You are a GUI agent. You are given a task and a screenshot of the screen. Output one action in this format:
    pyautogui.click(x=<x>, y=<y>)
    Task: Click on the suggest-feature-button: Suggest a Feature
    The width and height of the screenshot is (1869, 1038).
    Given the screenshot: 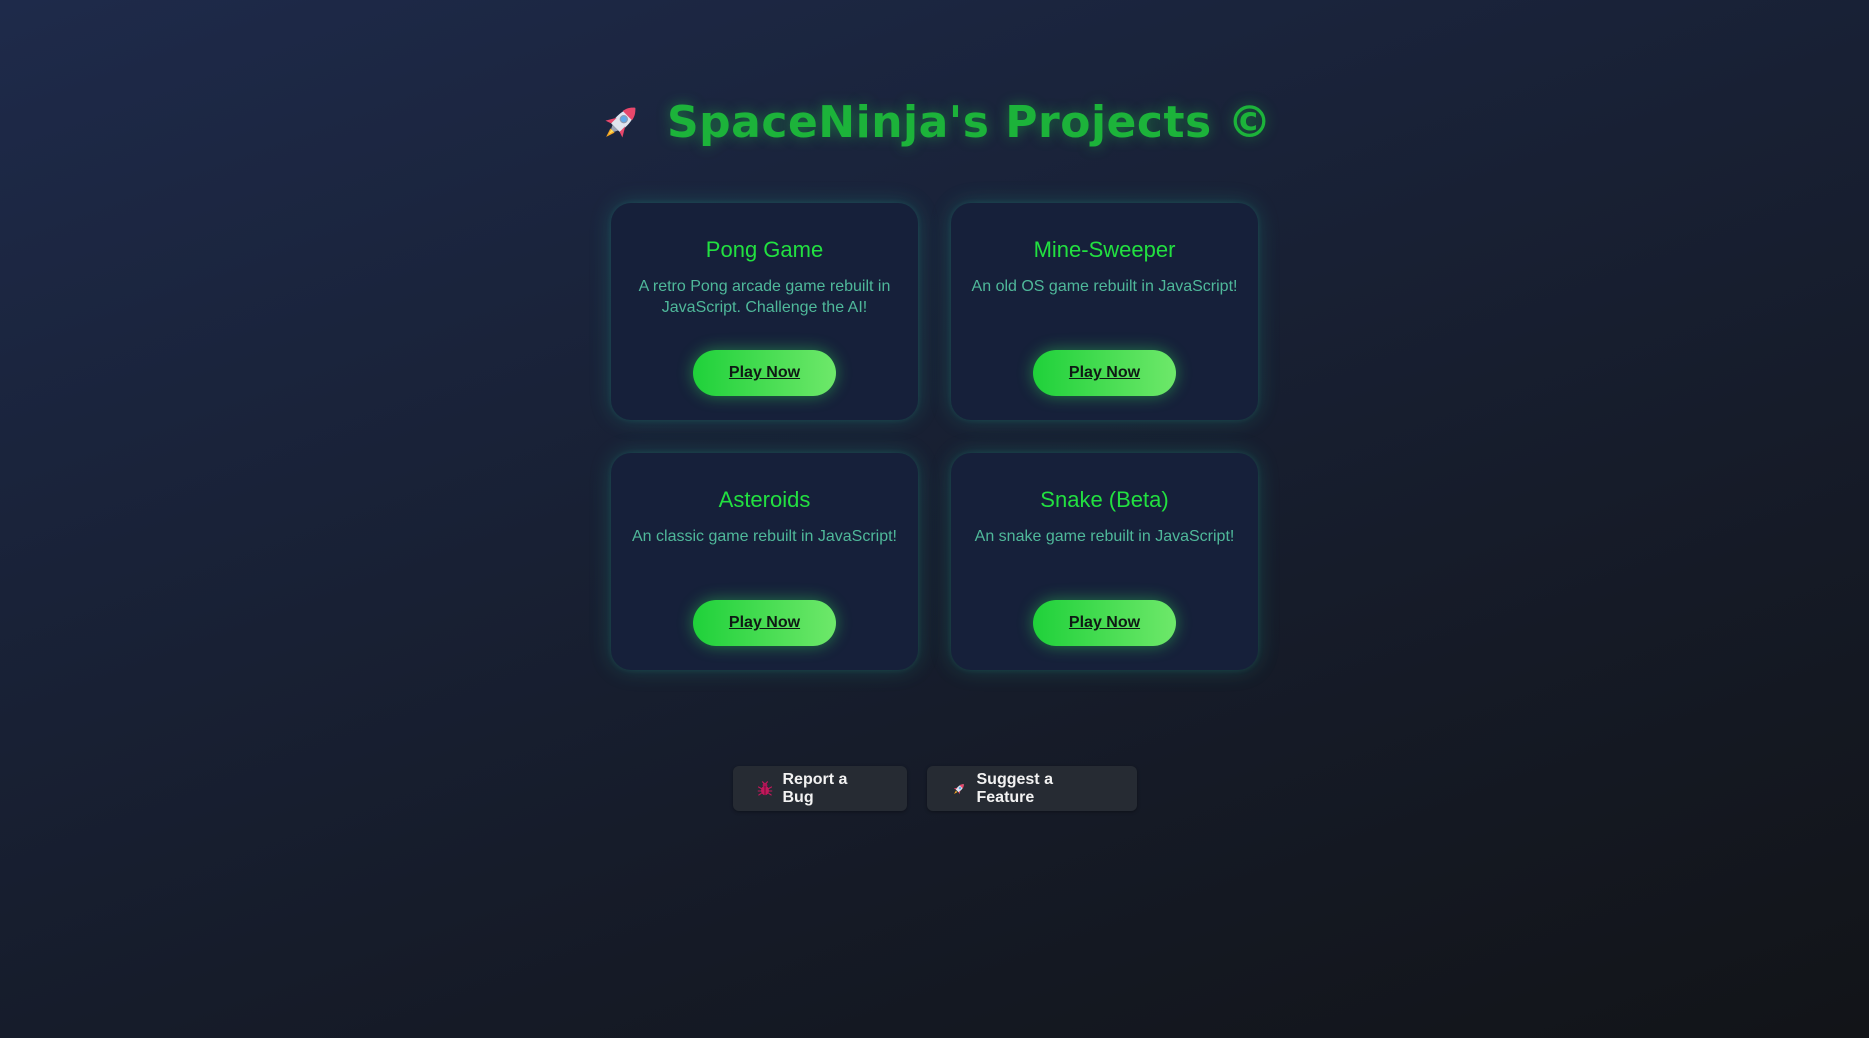 What is the action you would take?
    pyautogui.click(x=1031, y=788)
    